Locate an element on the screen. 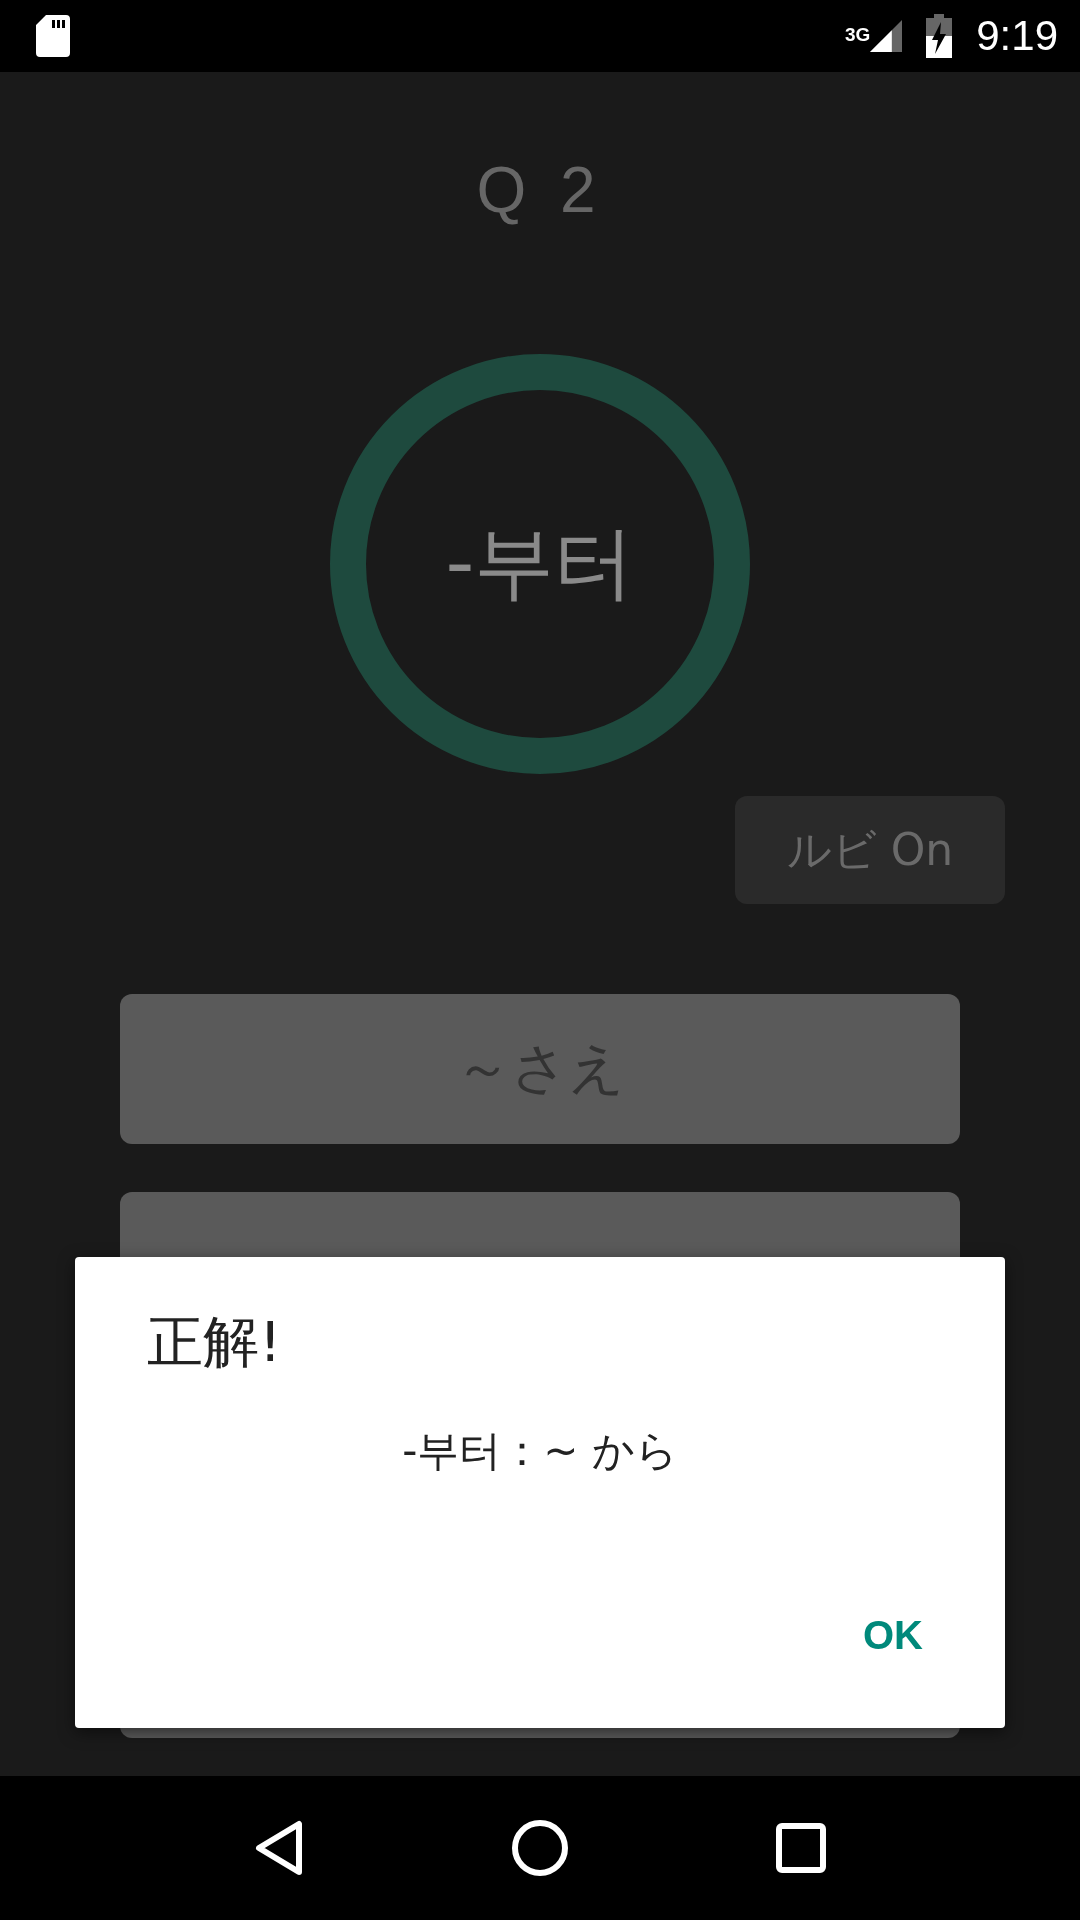 The height and width of the screenshot is (1920, 1080). dialog-message: -부터：~ から is located at coordinates (540, 1451).